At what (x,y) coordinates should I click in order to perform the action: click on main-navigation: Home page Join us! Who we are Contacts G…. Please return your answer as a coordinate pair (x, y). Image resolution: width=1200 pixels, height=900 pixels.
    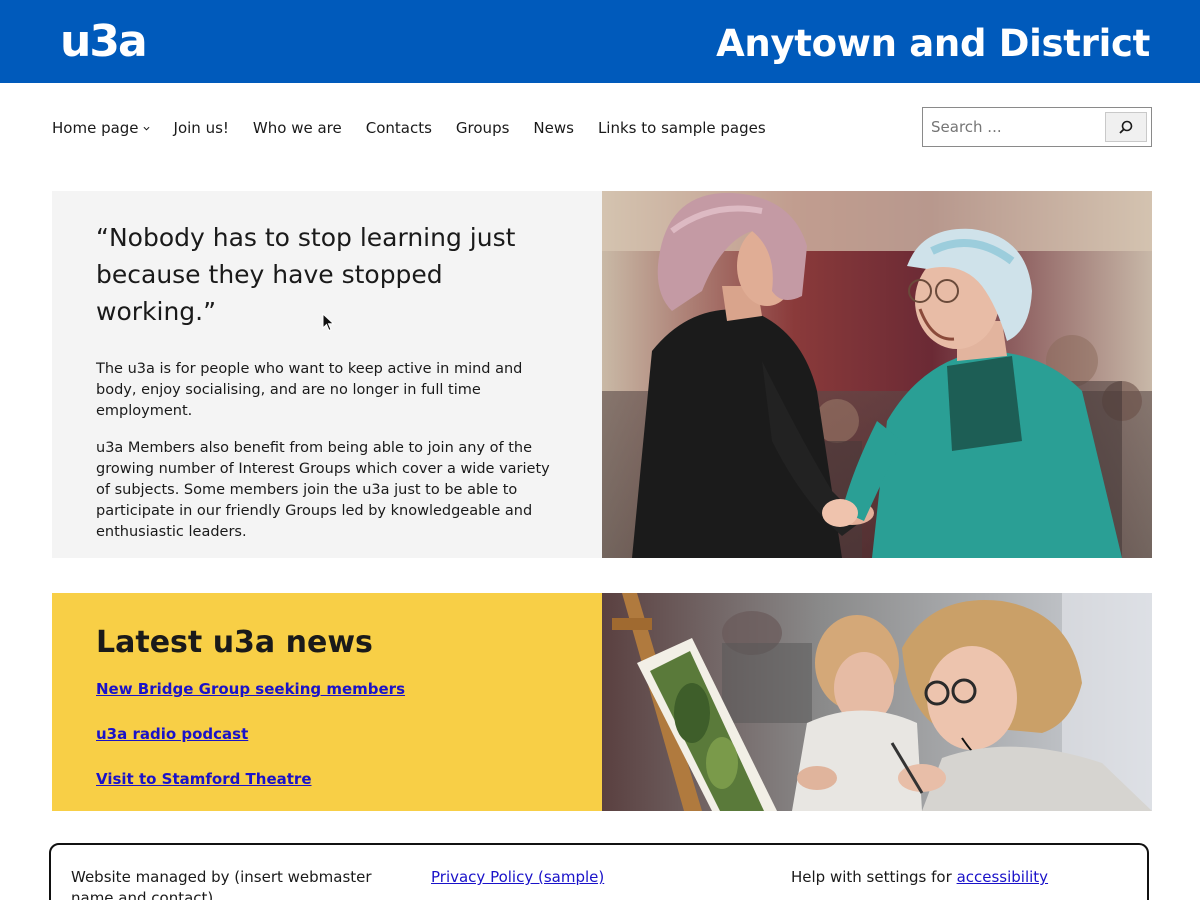
    Looking at the image, I should click on (421, 128).